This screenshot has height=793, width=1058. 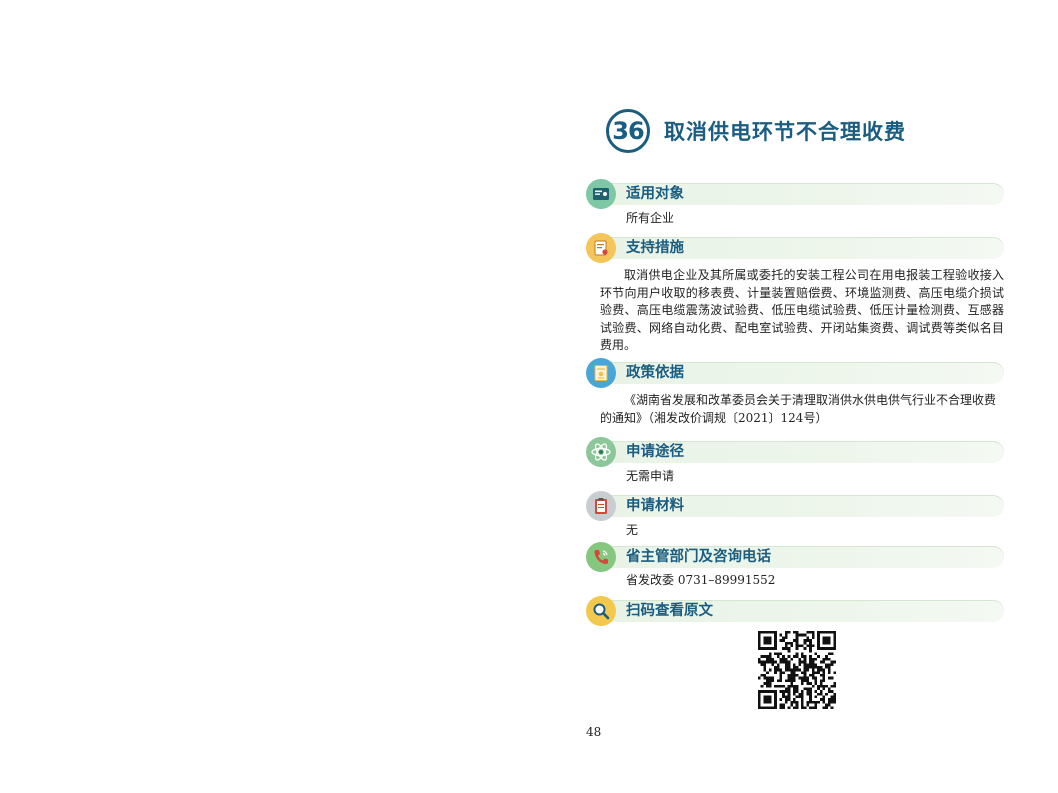 What do you see at coordinates (795, 248) in the screenshot?
I see `section-header-measures: 支持措施` at bounding box center [795, 248].